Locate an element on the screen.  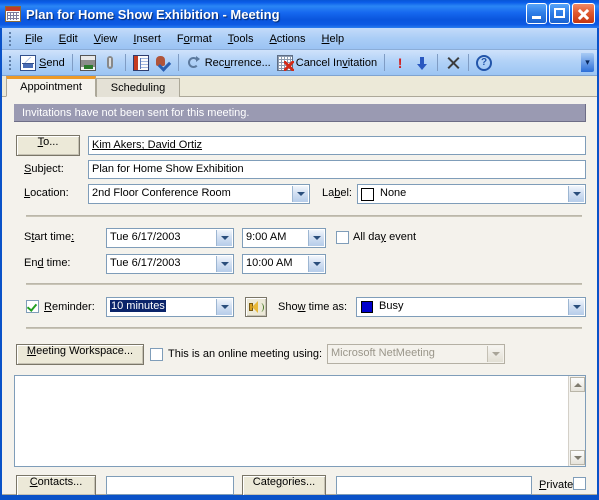
show-time-as-label: Show time as: is located at coordinates (313, 307).